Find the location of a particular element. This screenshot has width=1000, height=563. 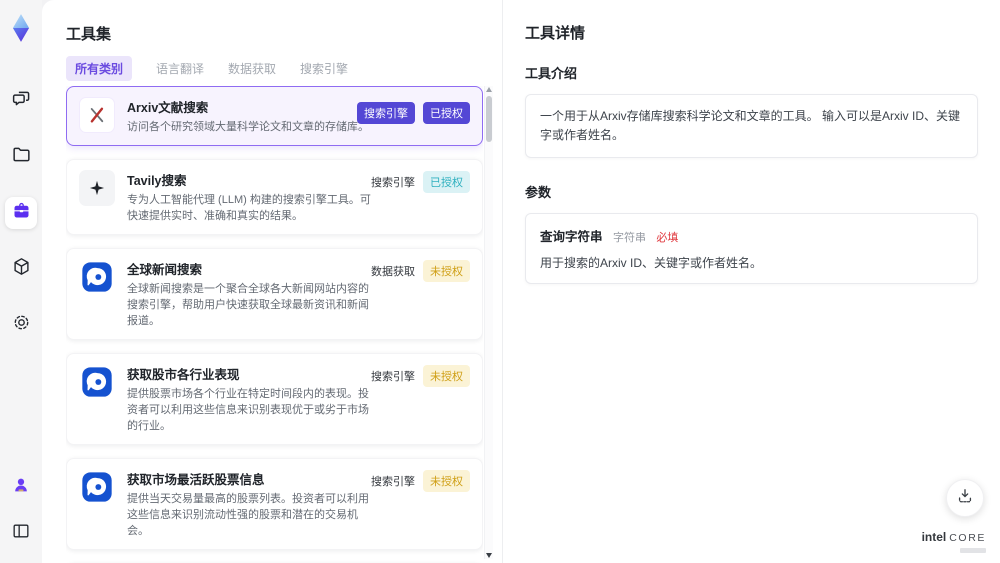

param-name: 查询字符串 is located at coordinates (571, 237).